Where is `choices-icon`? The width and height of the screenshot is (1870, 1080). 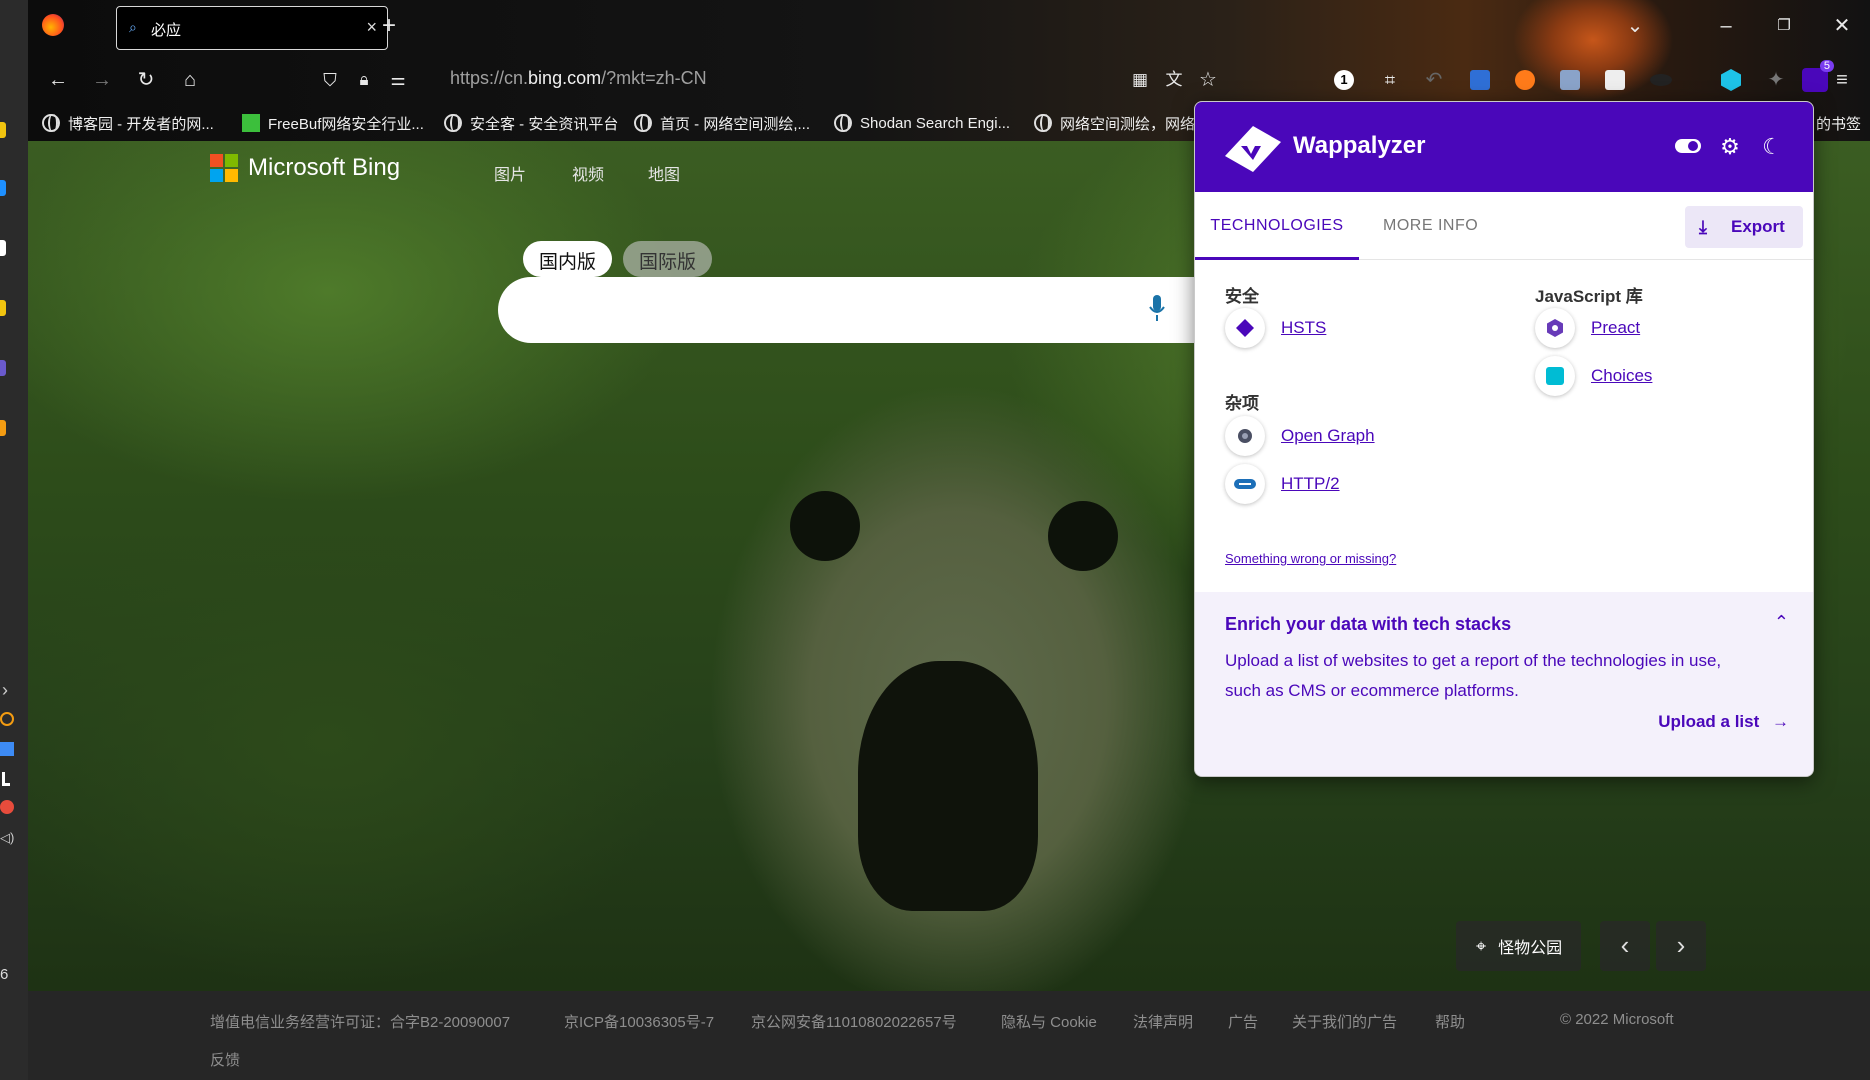 choices-icon is located at coordinates (1555, 376).